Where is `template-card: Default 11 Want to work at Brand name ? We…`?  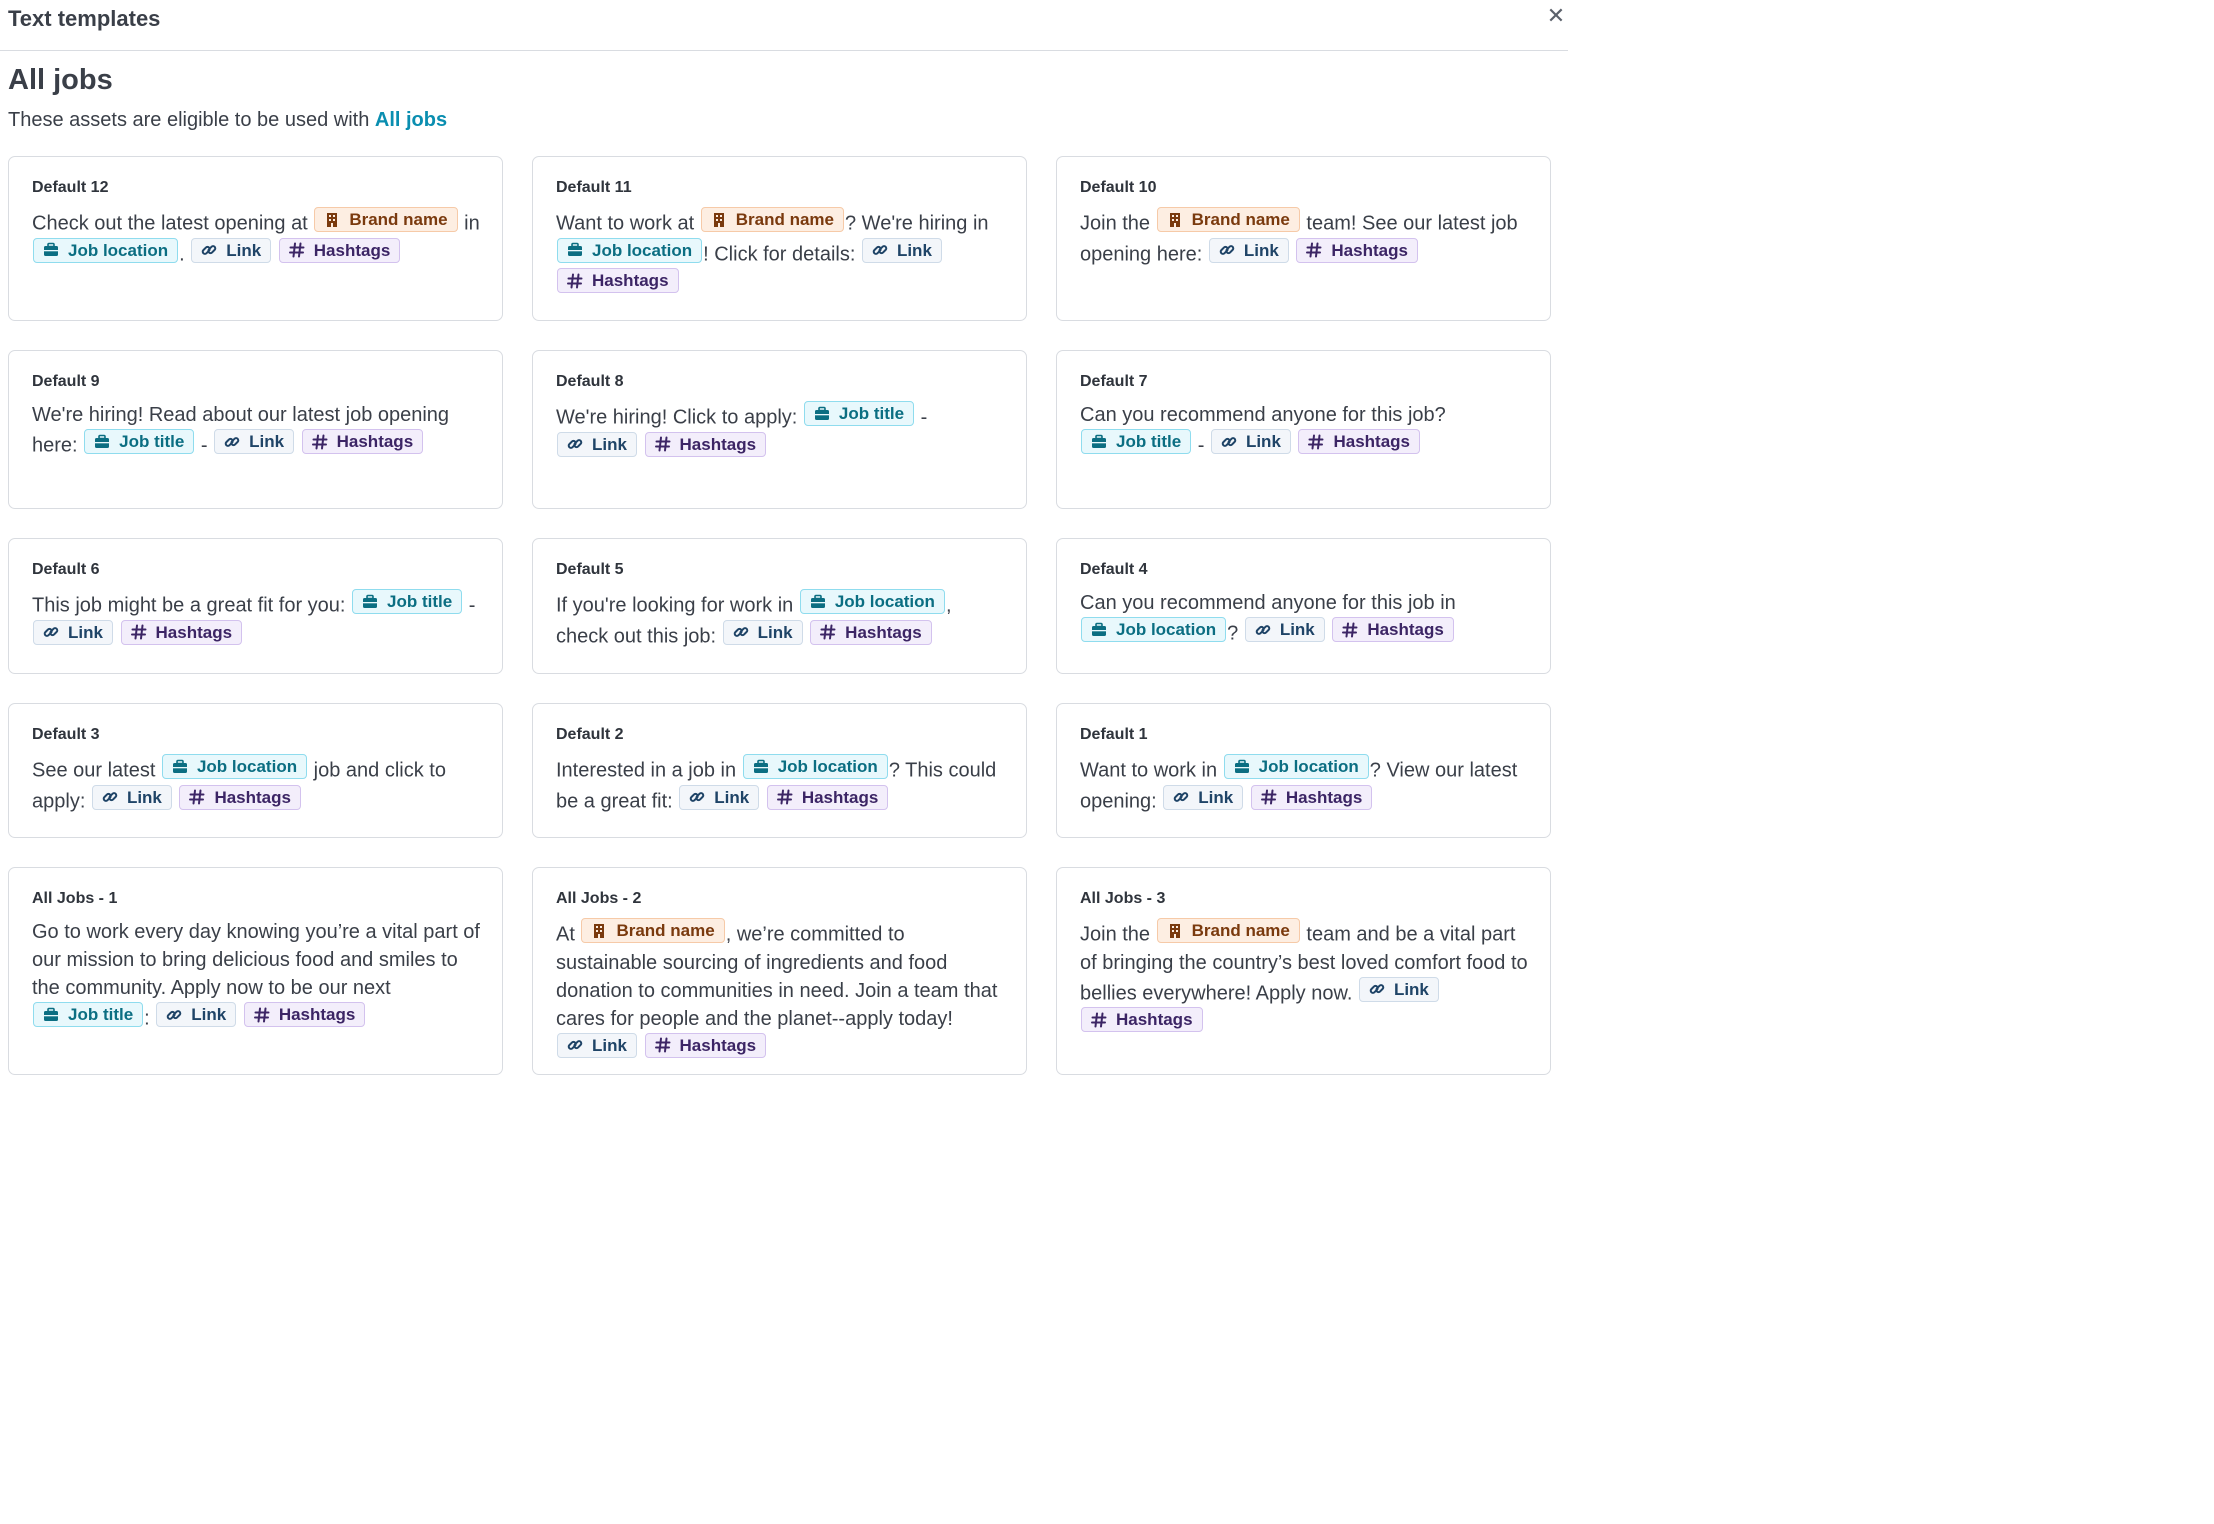
template-card: Default 11 Want to work at Brand name ? We… is located at coordinates (779, 238).